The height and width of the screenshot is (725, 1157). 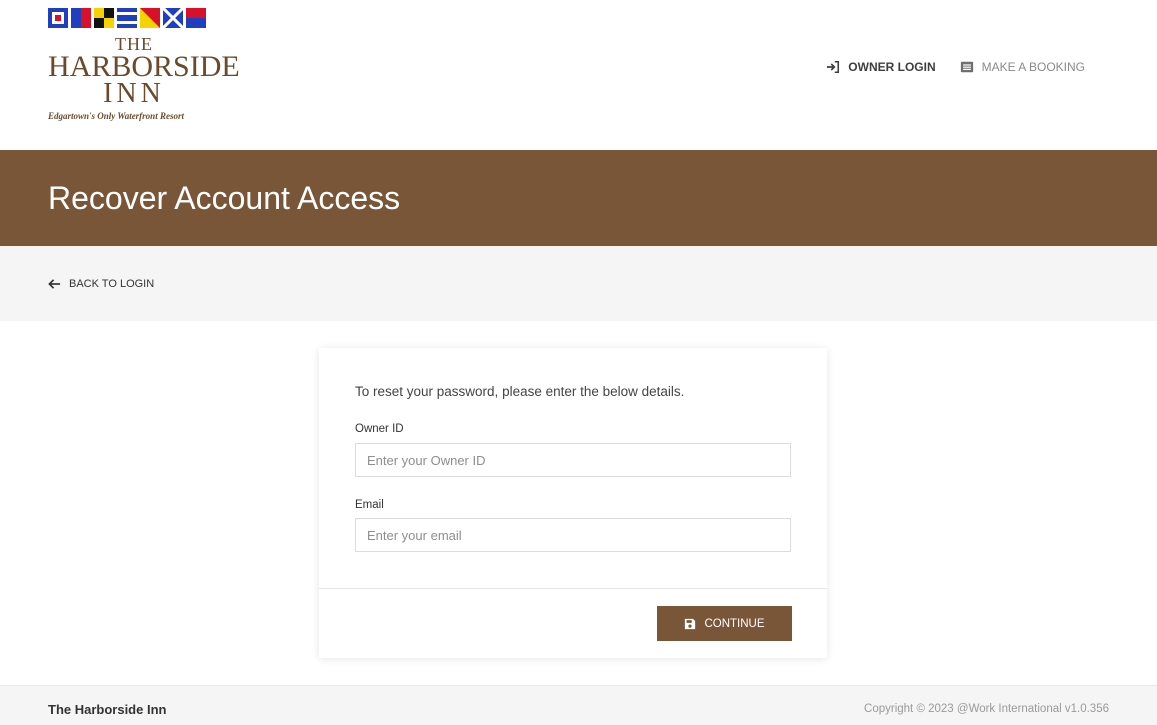 I want to click on back-bar: BACK TO LOGIN, so click(x=578, y=283).